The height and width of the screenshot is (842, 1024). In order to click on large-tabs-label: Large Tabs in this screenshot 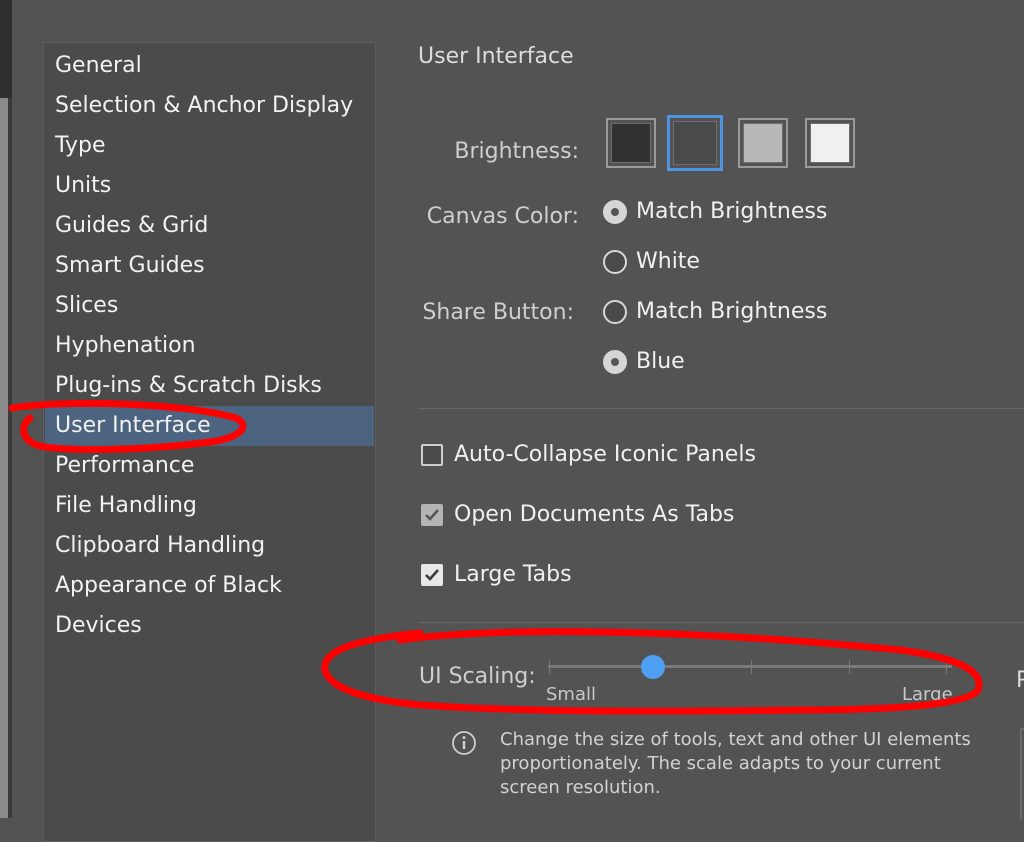, I will do `click(513, 574)`.